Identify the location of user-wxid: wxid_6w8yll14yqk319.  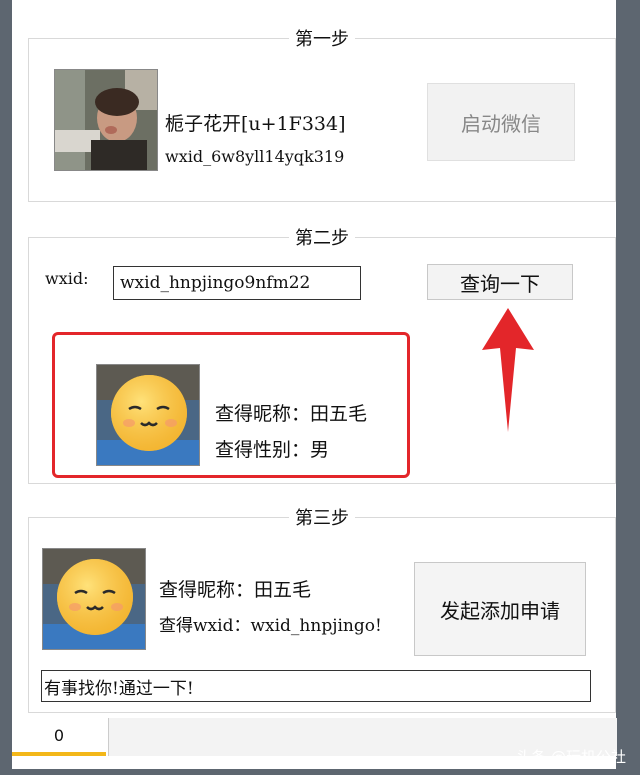
(255, 156).